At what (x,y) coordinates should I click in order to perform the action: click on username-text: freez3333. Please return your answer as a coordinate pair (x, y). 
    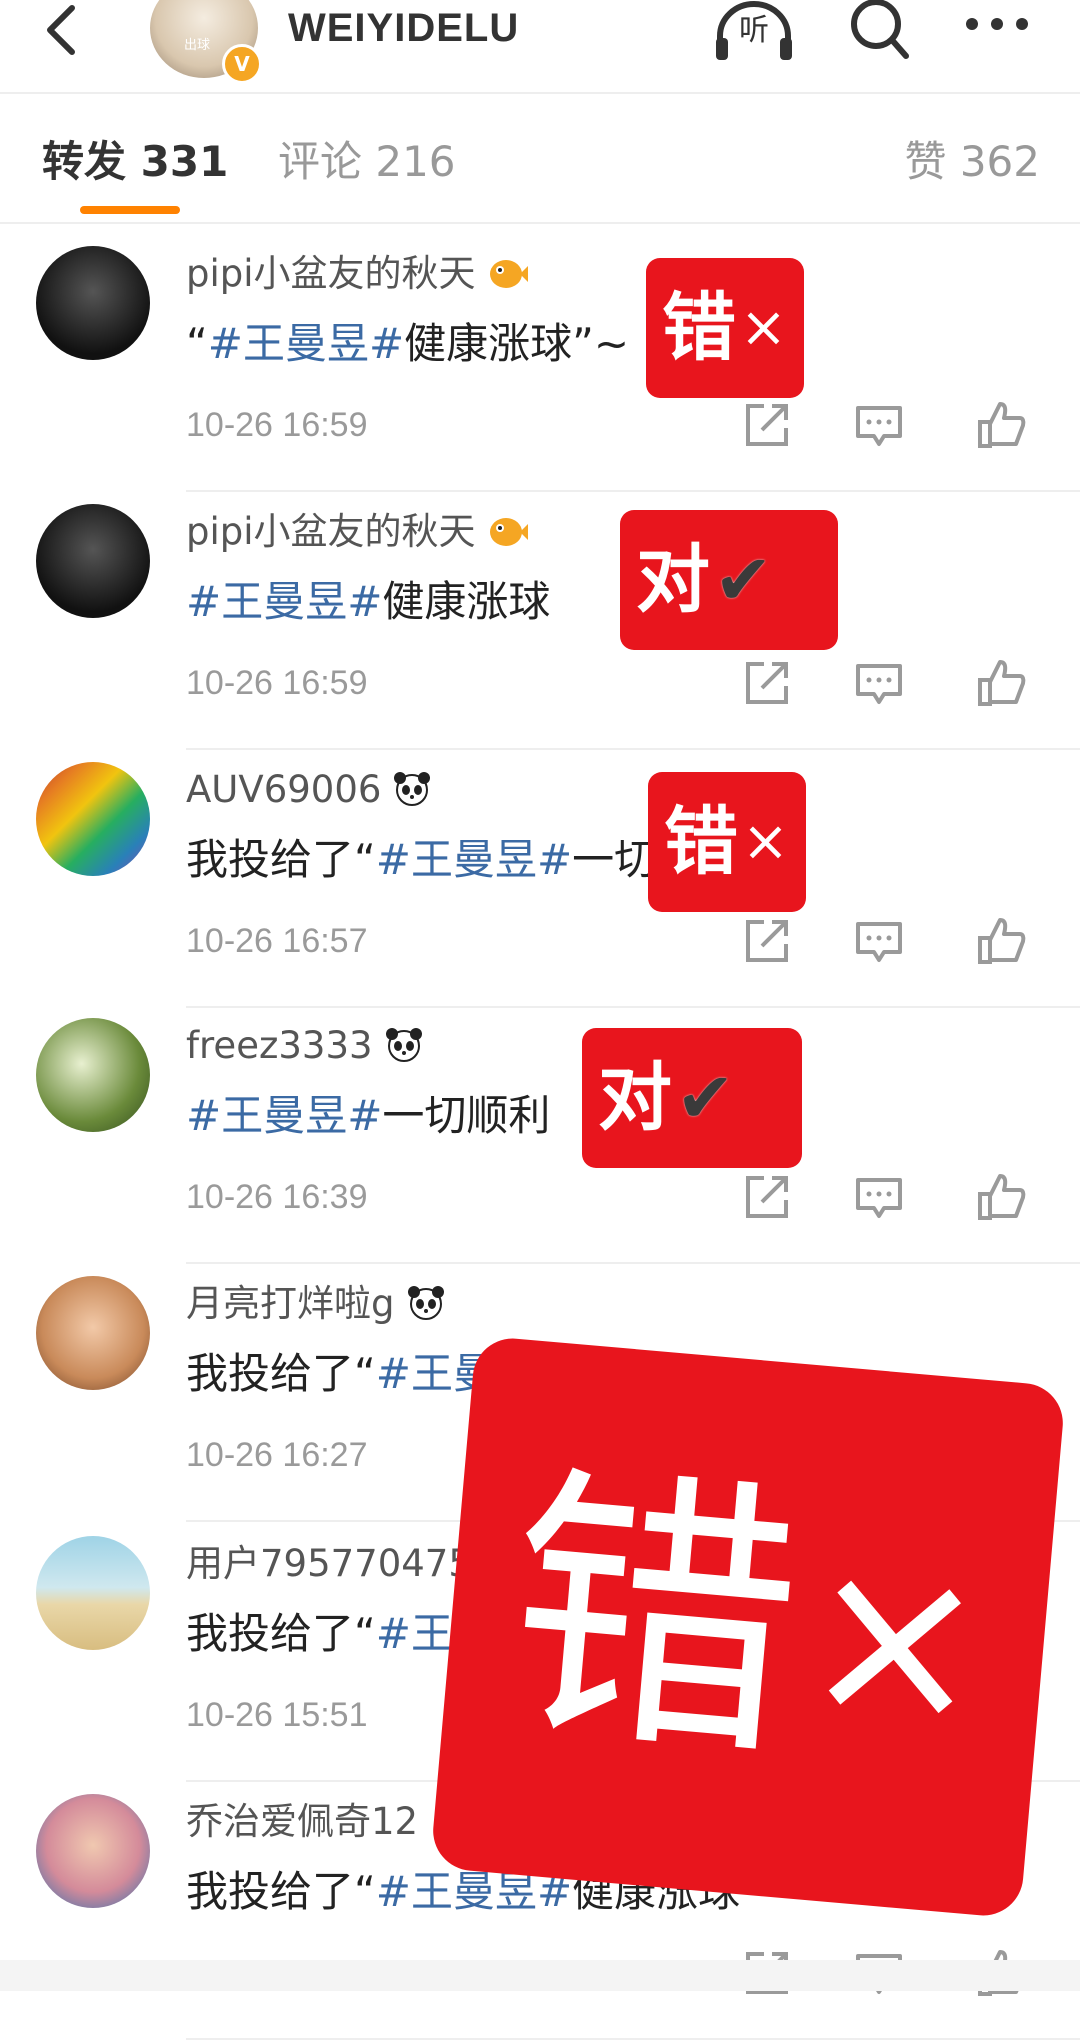
    Looking at the image, I should click on (279, 1045).